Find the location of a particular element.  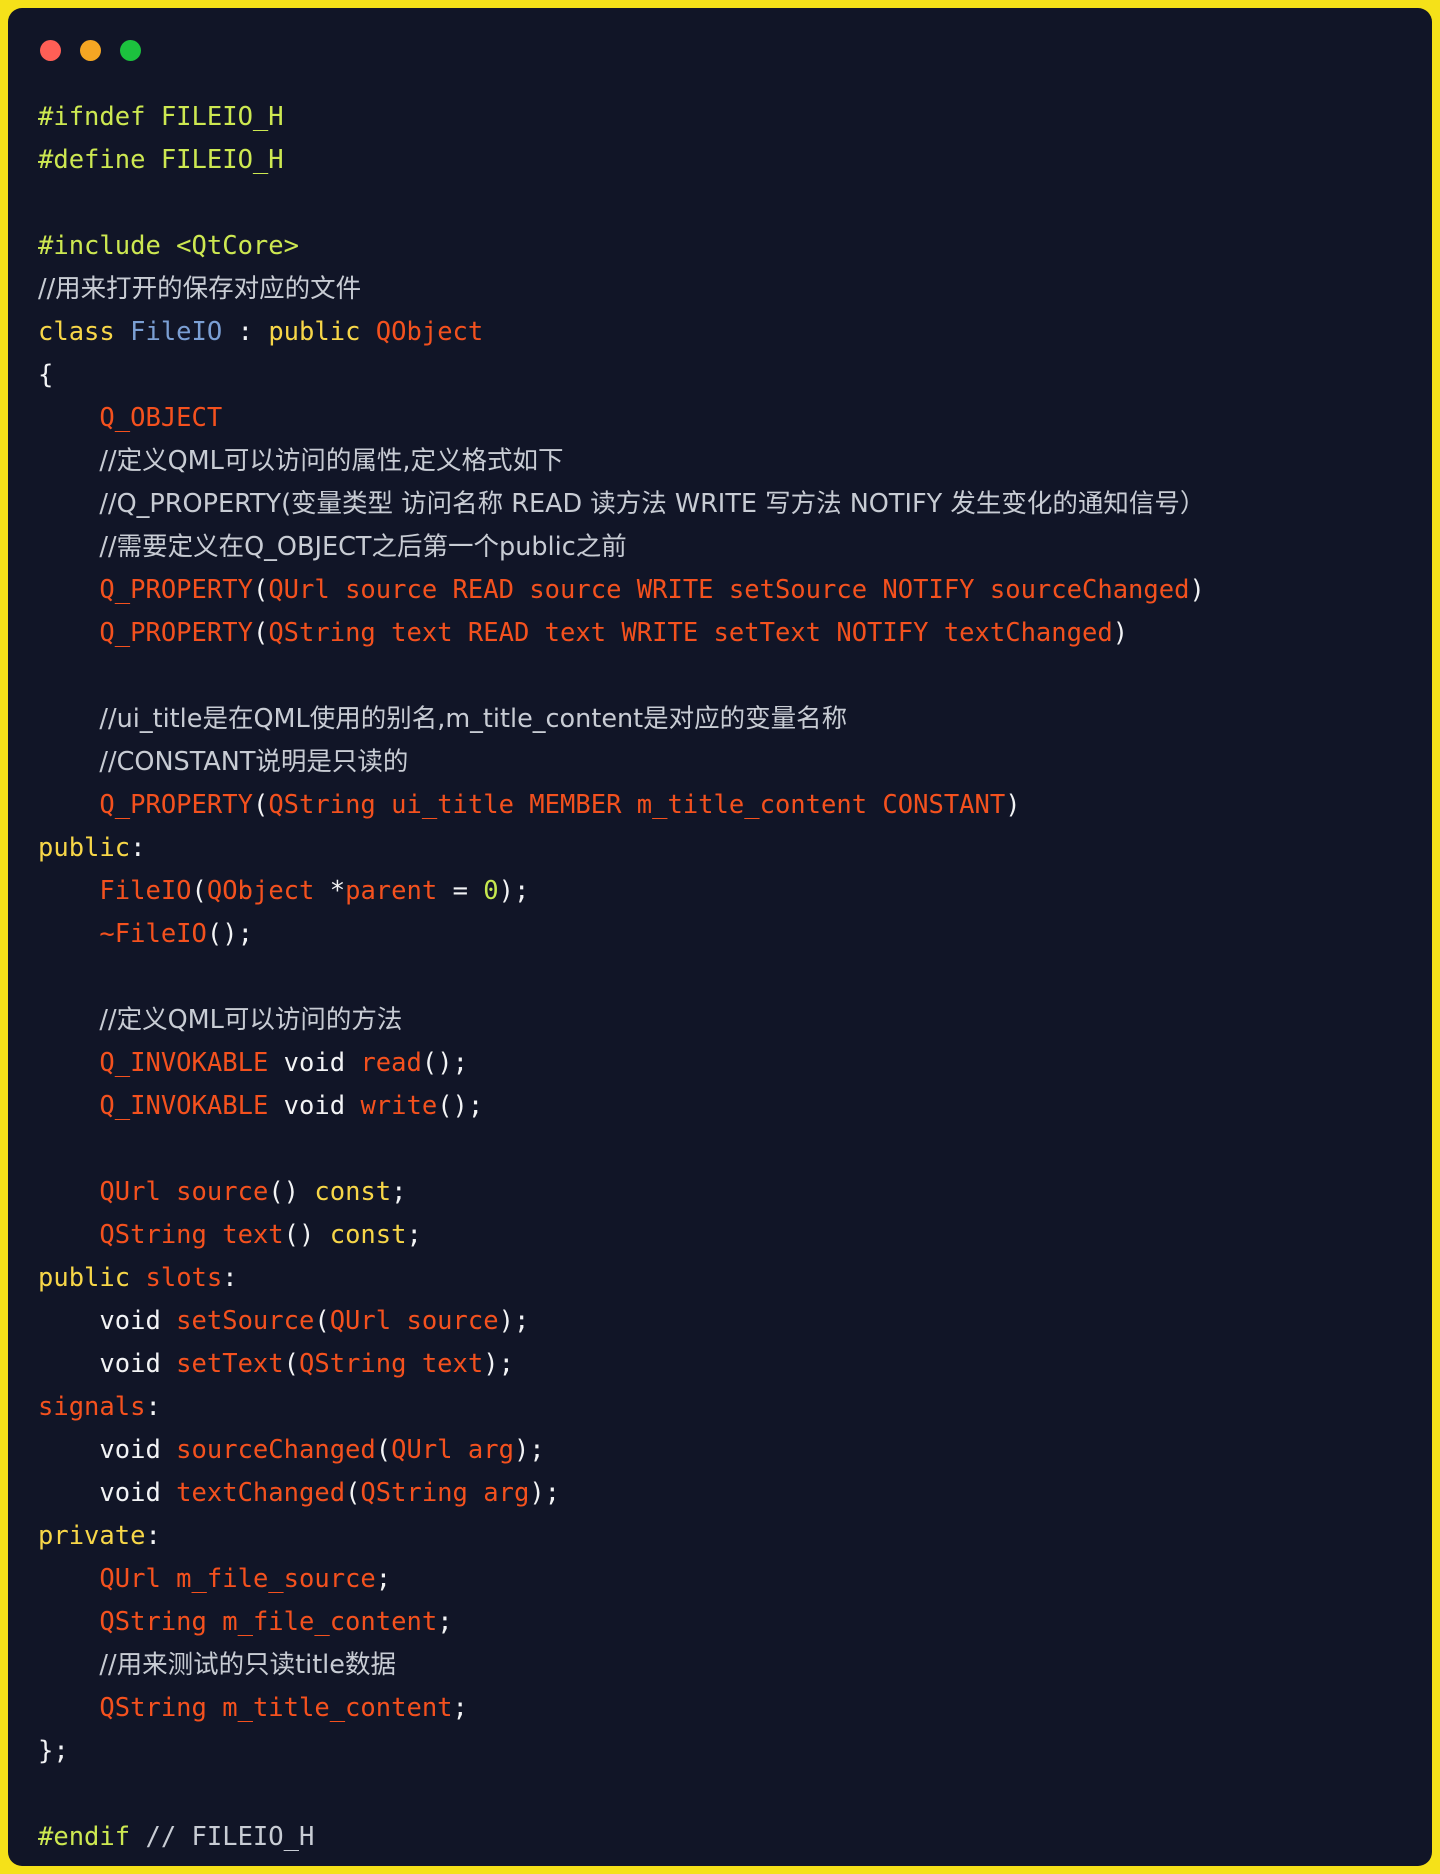

code-token: QString arg is located at coordinates (445, 1493).